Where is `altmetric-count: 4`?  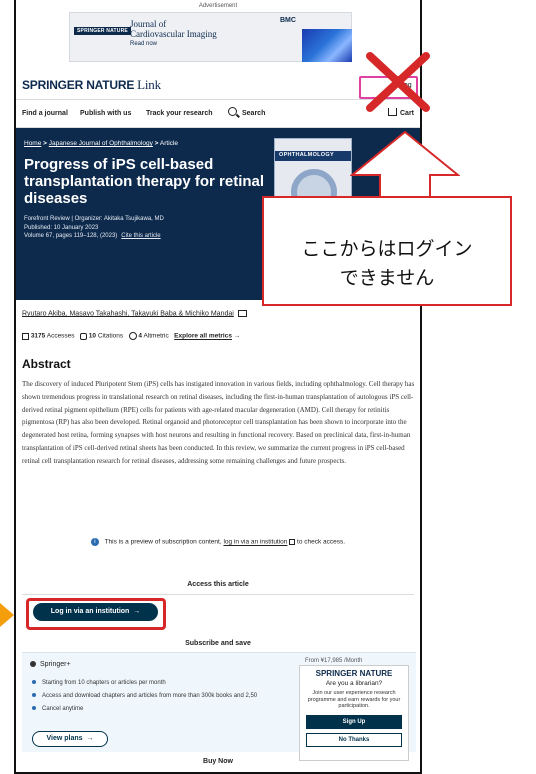
altmetric-count: 4 is located at coordinates (140, 336).